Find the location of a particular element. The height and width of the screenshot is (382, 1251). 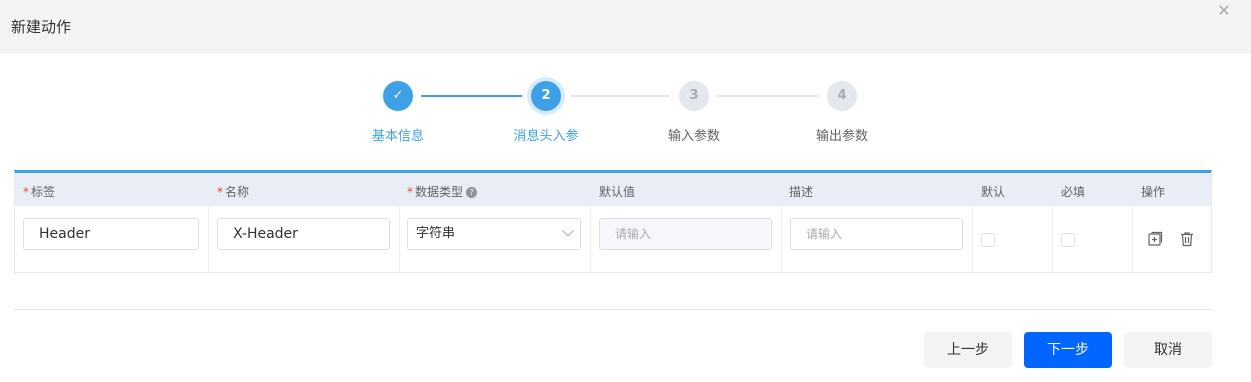

delete-icon is located at coordinates (1187, 239).